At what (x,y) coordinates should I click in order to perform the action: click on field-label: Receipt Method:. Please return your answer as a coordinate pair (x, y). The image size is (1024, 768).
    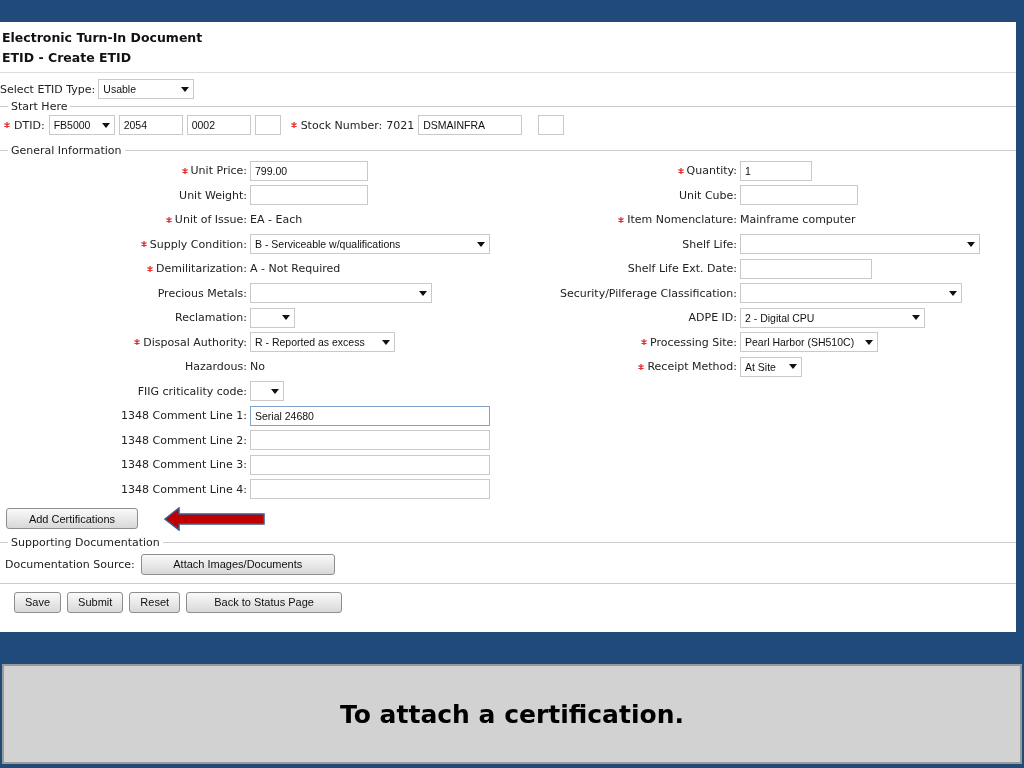
    Looking at the image, I should click on (692, 367).